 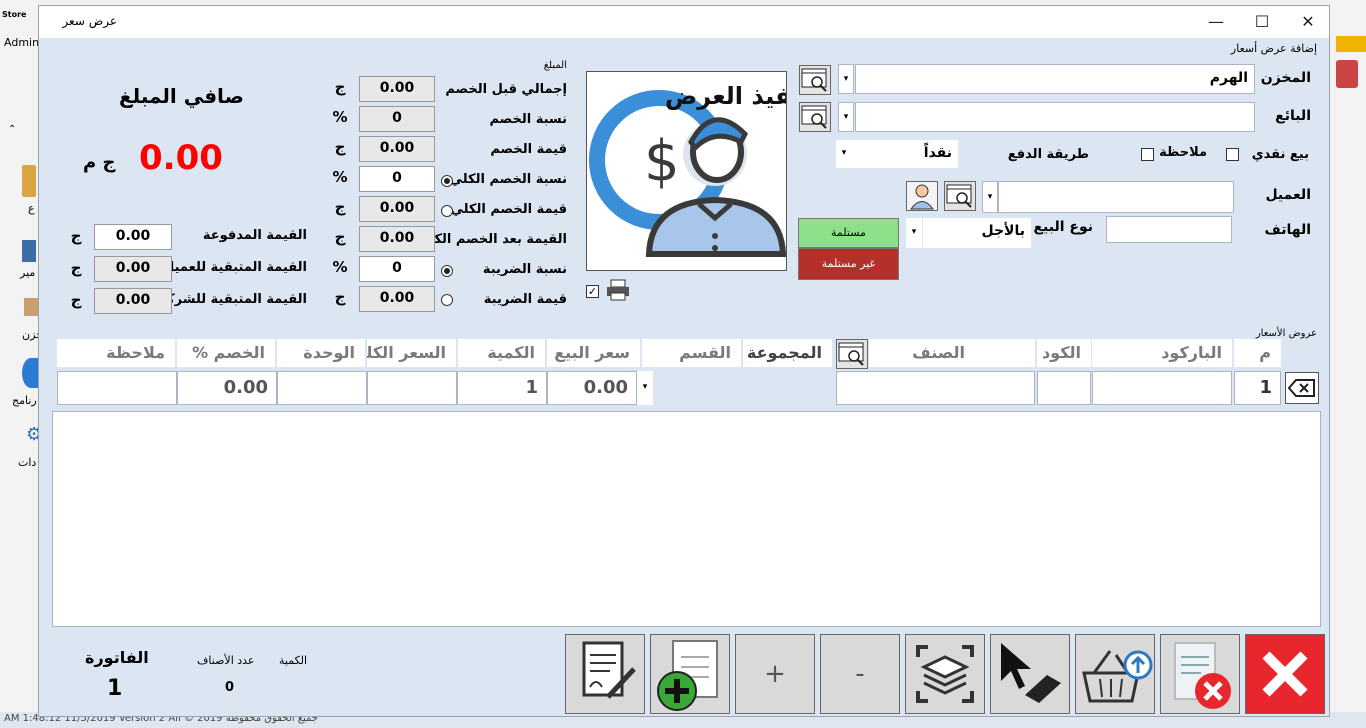 I want to click on document-delete-icon, so click(x=1202, y=675).